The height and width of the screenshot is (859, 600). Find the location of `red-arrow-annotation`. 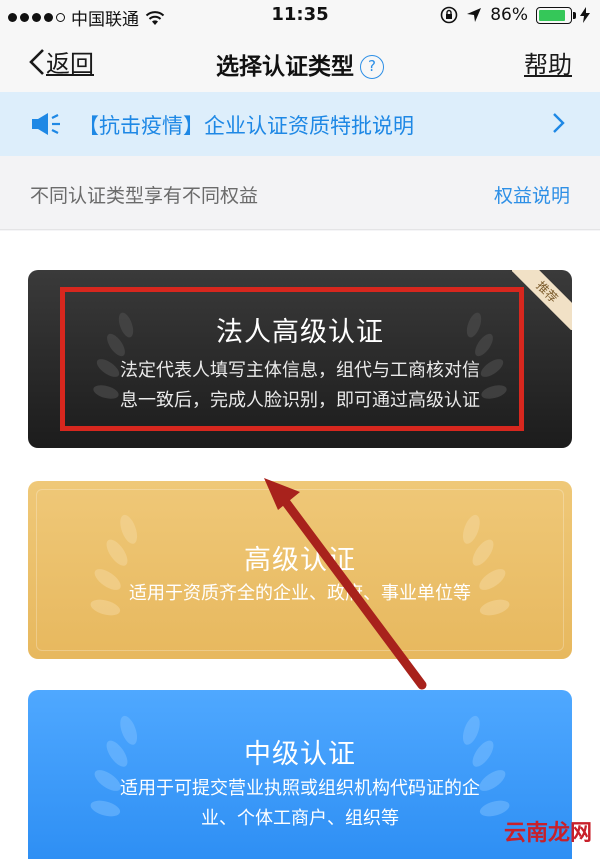

red-arrow-annotation is located at coordinates (345, 584).